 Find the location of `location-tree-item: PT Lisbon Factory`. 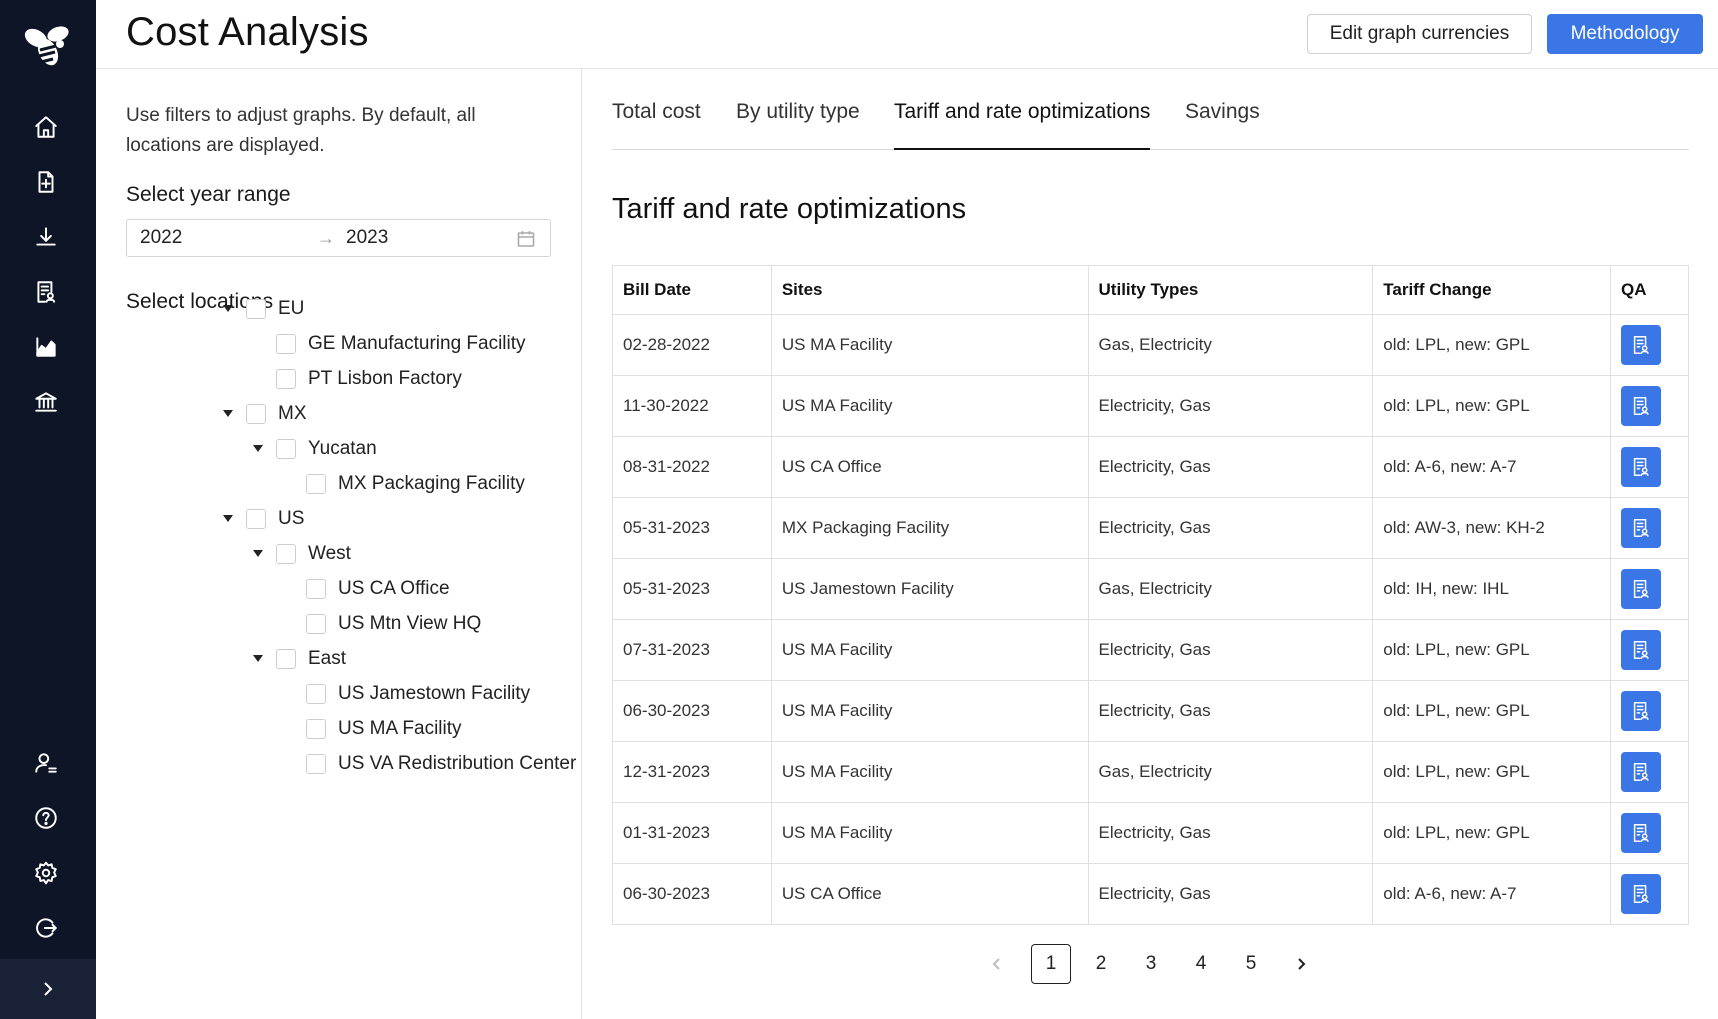

location-tree-item: PT Lisbon Factory is located at coordinates (357, 379).